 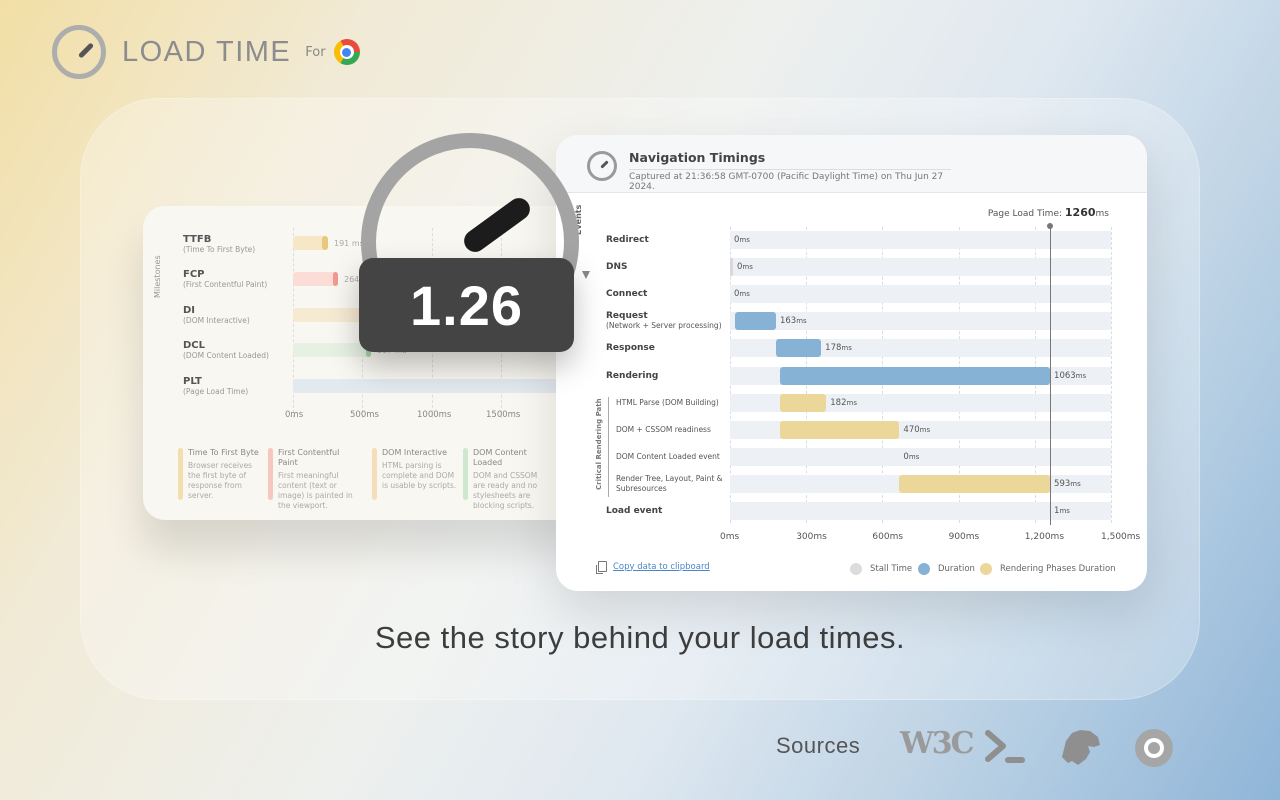 I want to click on copy-icon, so click(x=602, y=566).